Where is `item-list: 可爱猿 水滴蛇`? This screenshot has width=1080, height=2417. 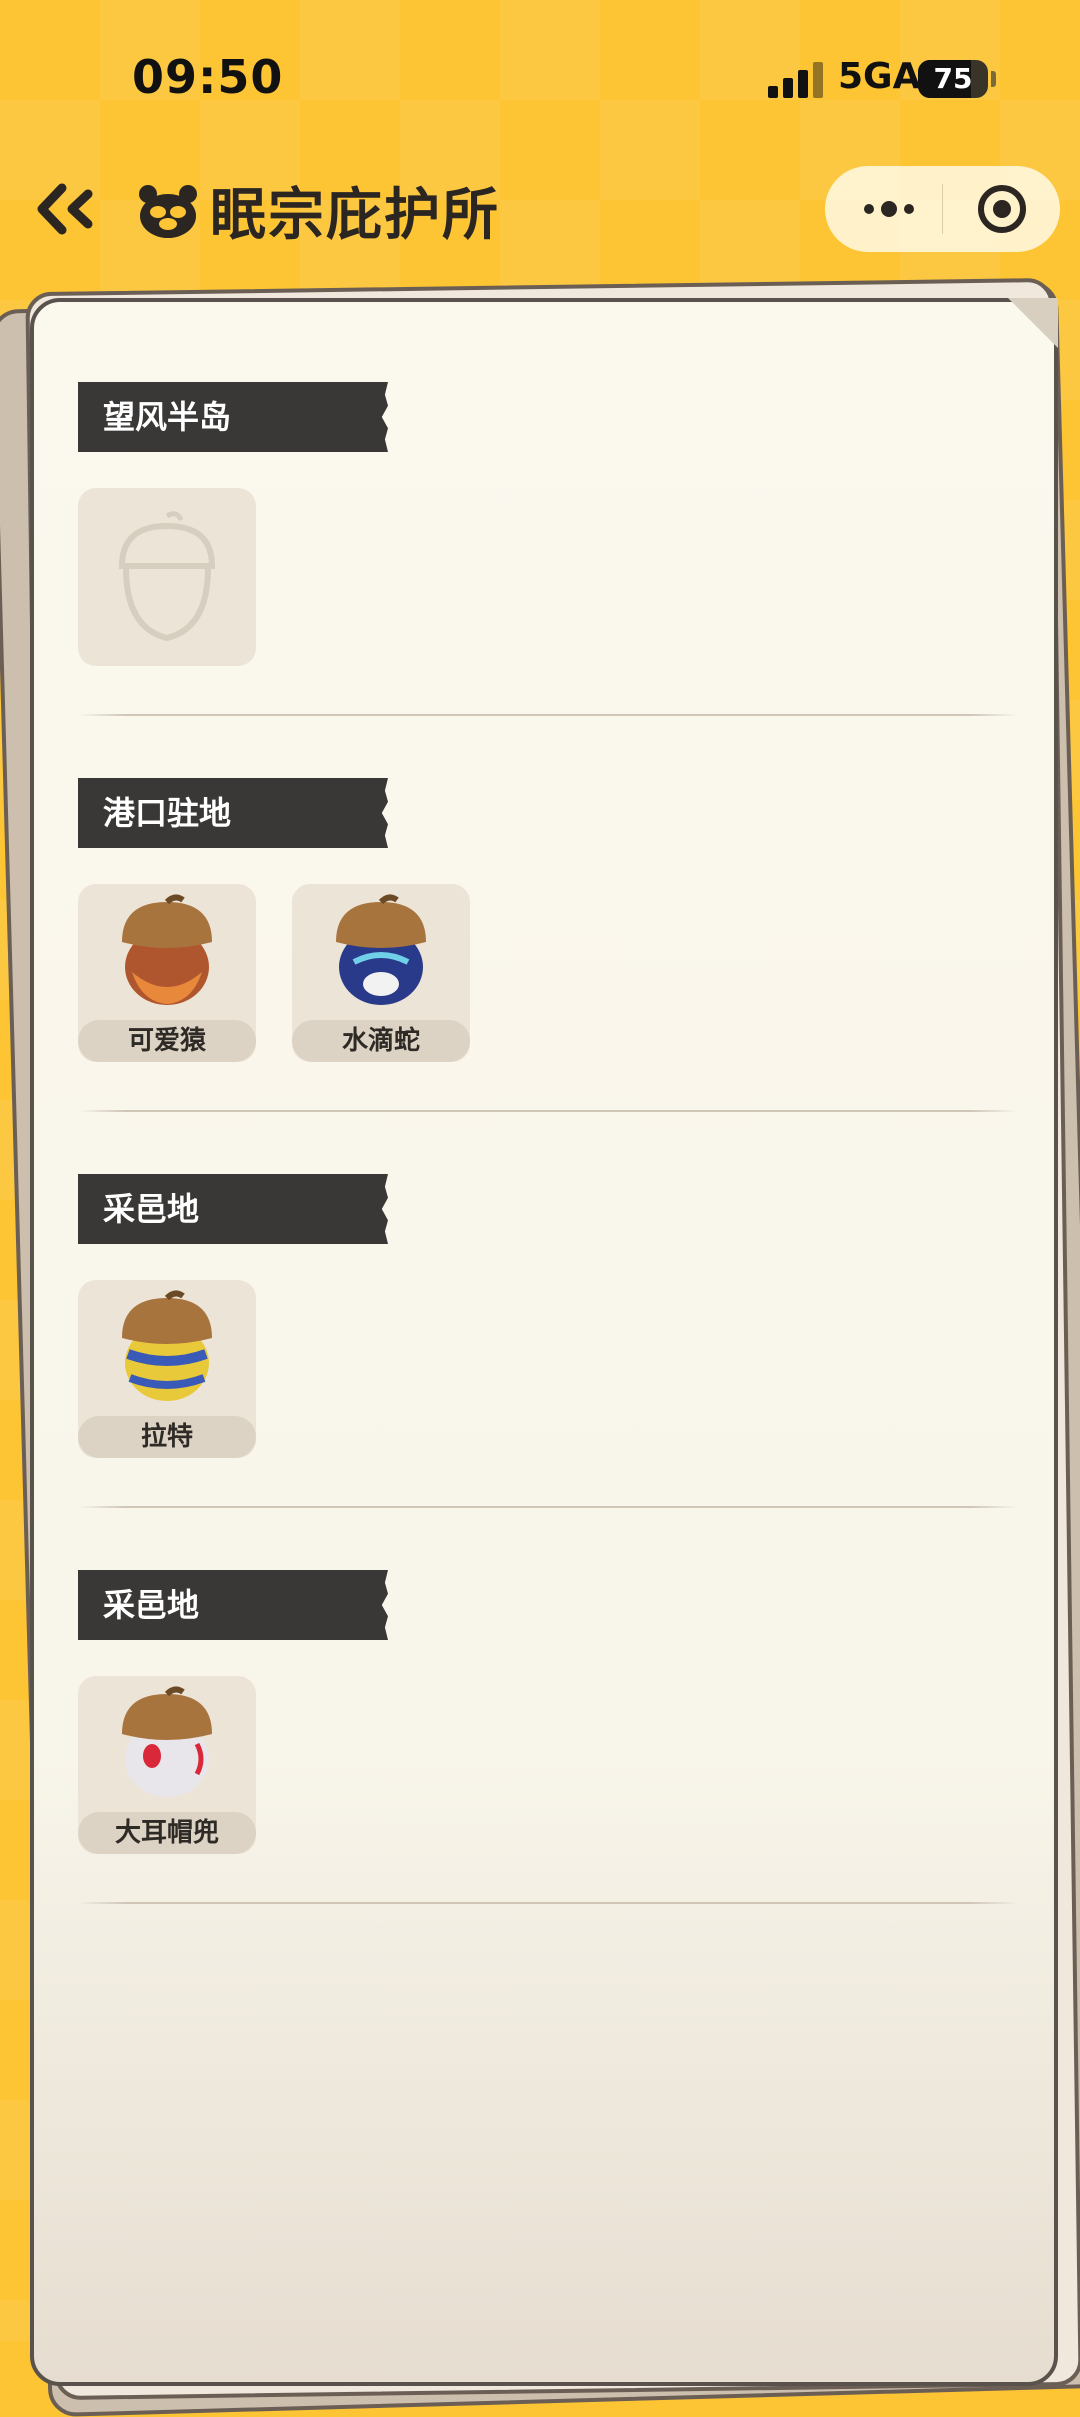
item-list: 可爱猿 水滴蛇 is located at coordinates (548, 974).